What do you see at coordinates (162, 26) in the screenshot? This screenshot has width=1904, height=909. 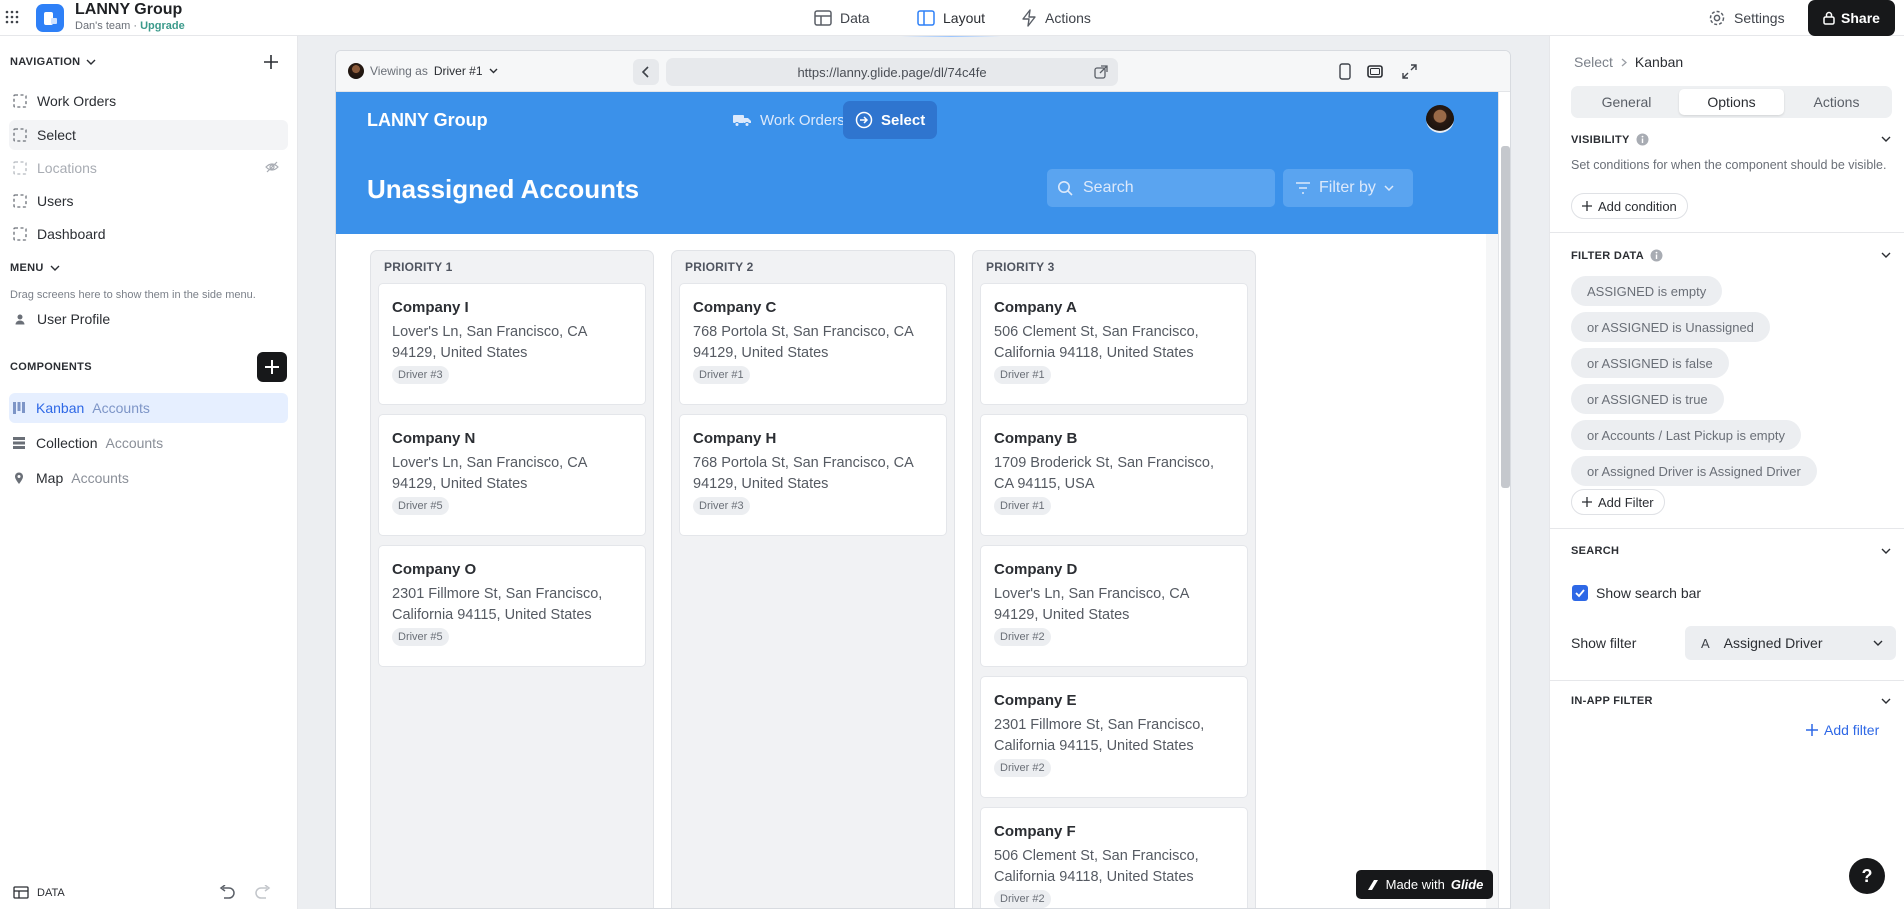 I see `upgrade-link: Upgrade` at bounding box center [162, 26].